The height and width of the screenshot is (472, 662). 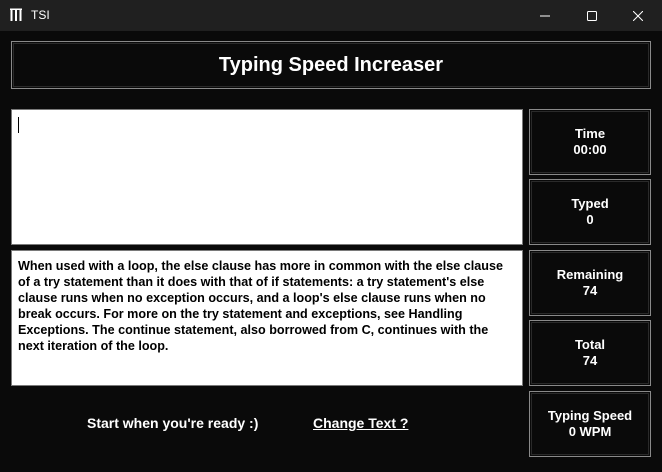 I want to click on minimize-button, so click(x=545, y=15).